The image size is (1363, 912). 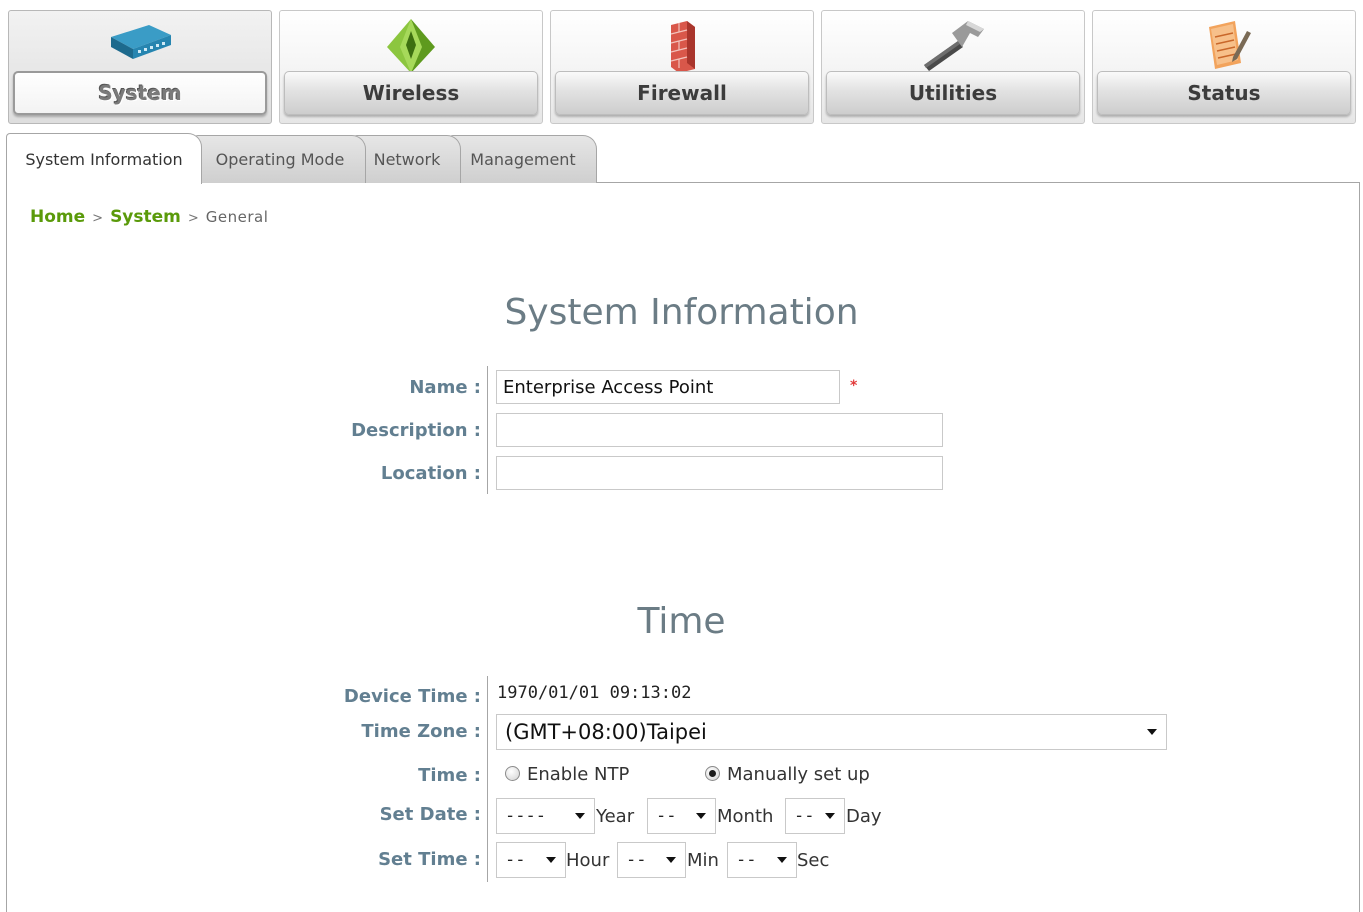 What do you see at coordinates (798, 774) in the screenshot?
I see `manual-setup-label: Manually set up` at bounding box center [798, 774].